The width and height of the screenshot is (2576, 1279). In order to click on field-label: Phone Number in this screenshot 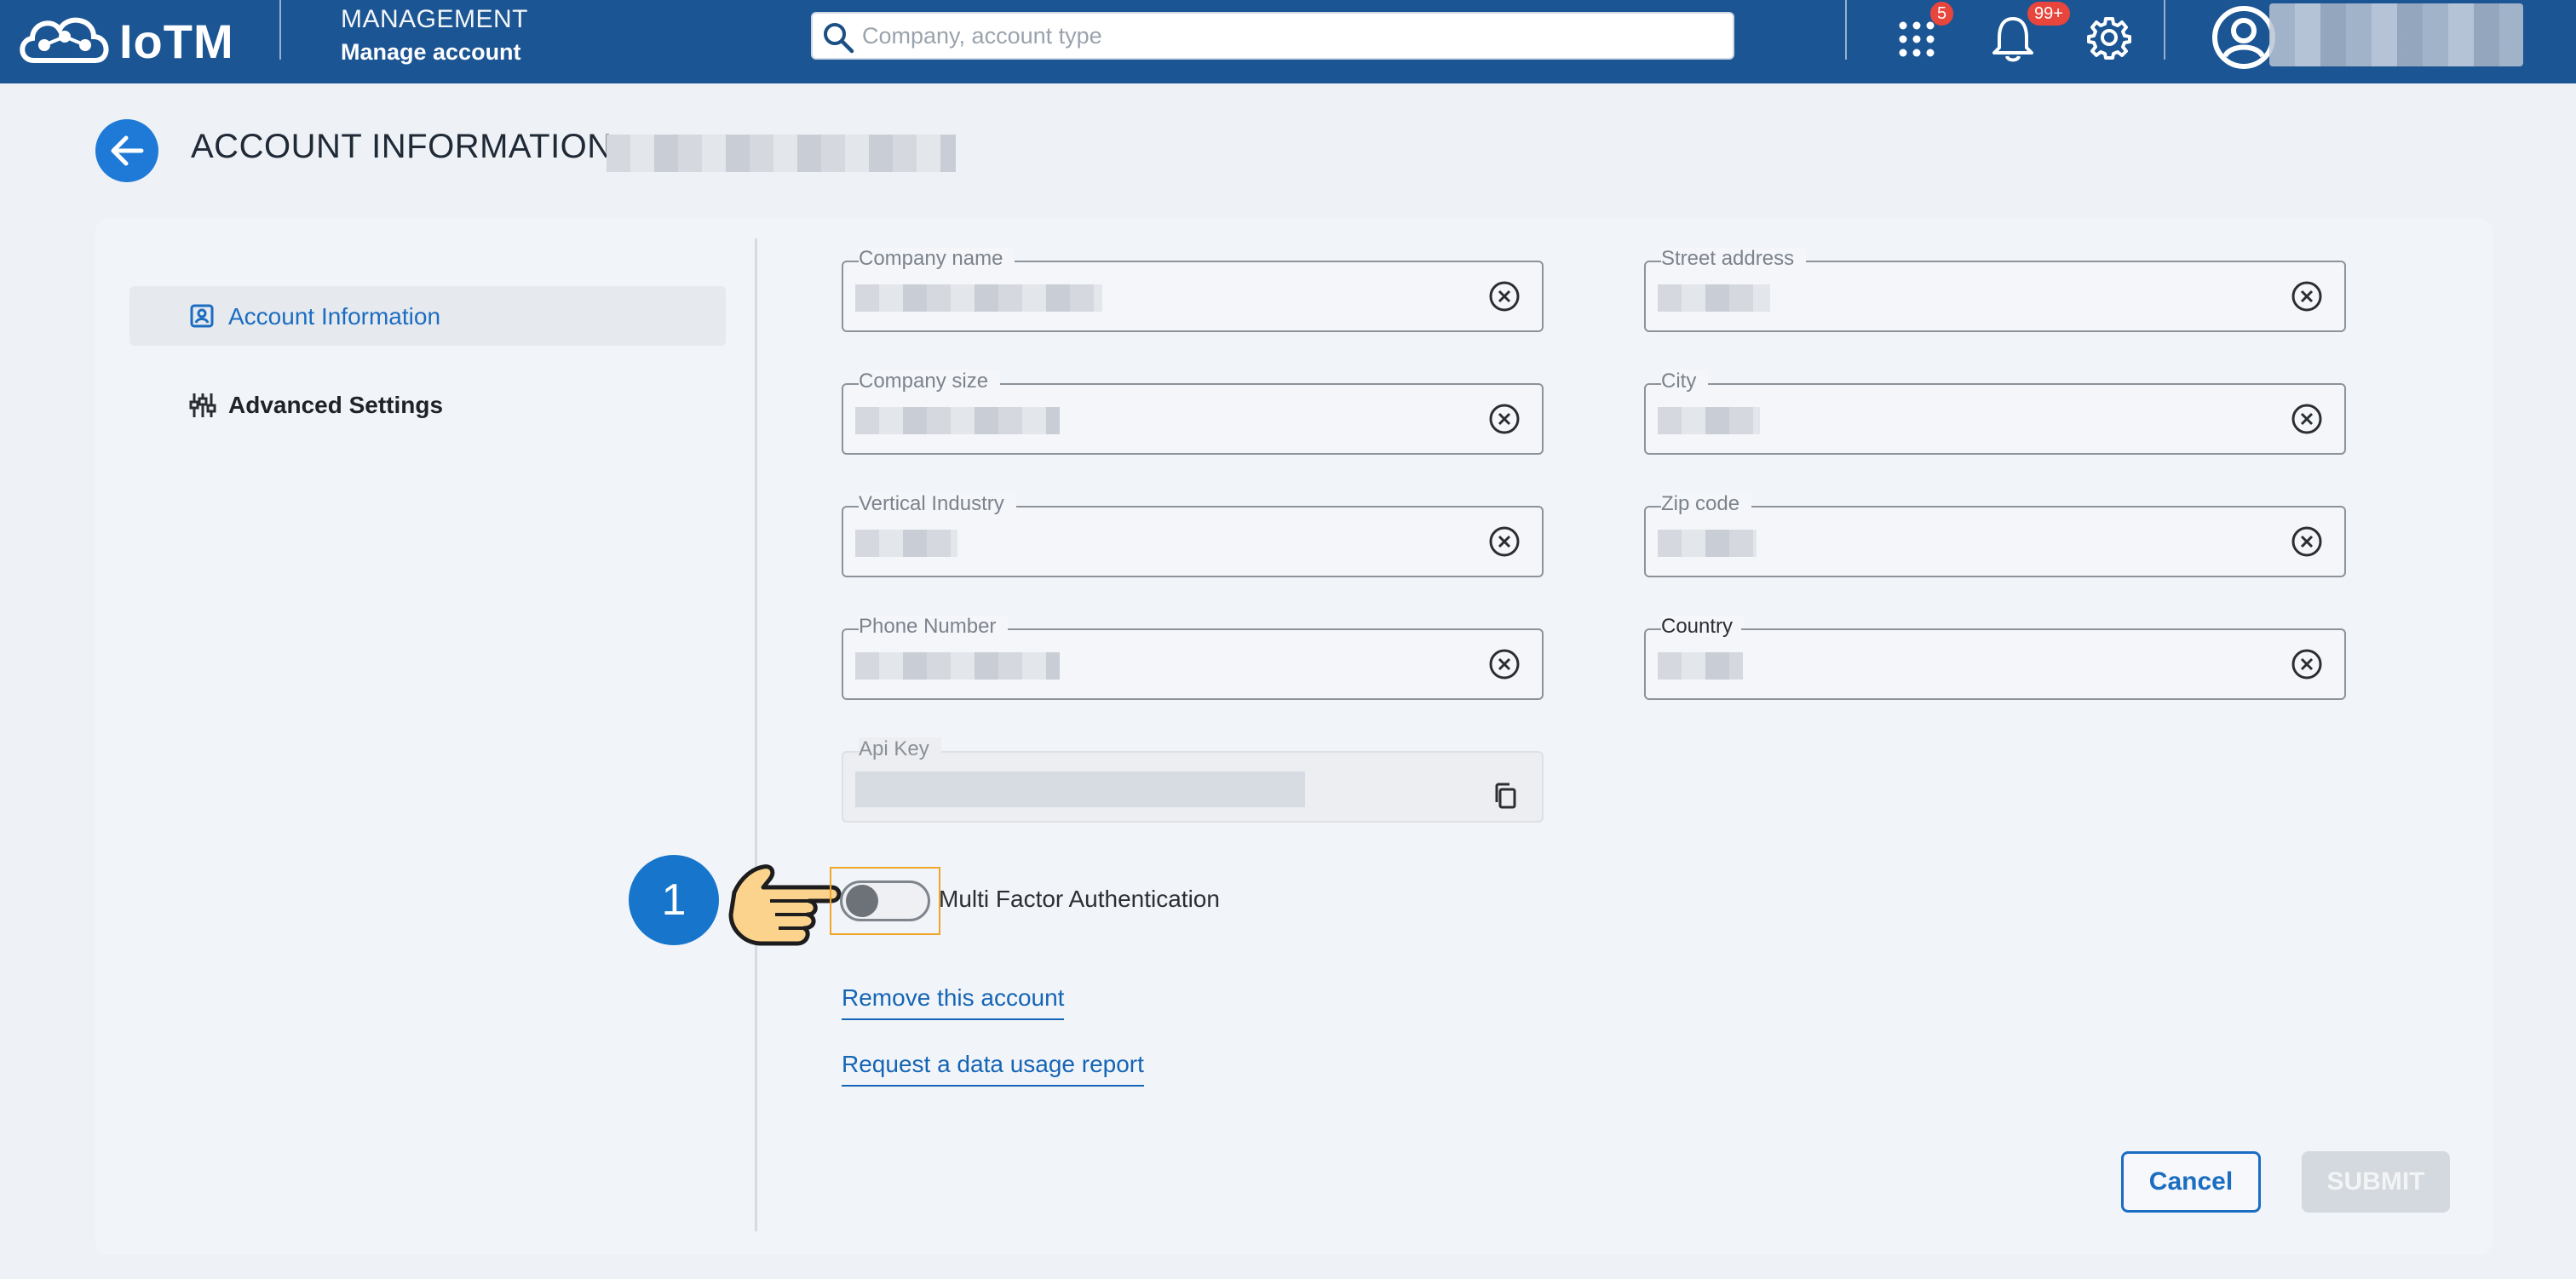, I will do `click(934, 627)`.